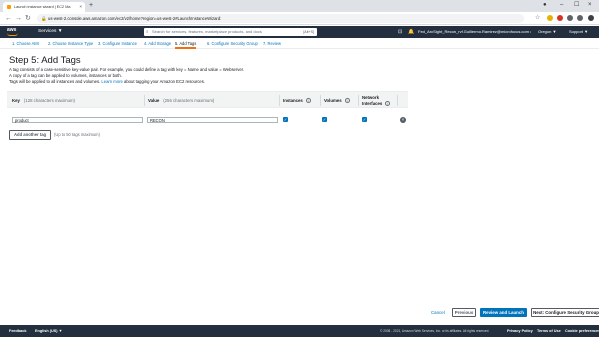  Describe the element at coordinates (503, 312) in the screenshot. I see `review-and-launch-button: Review and Launch` at that location.